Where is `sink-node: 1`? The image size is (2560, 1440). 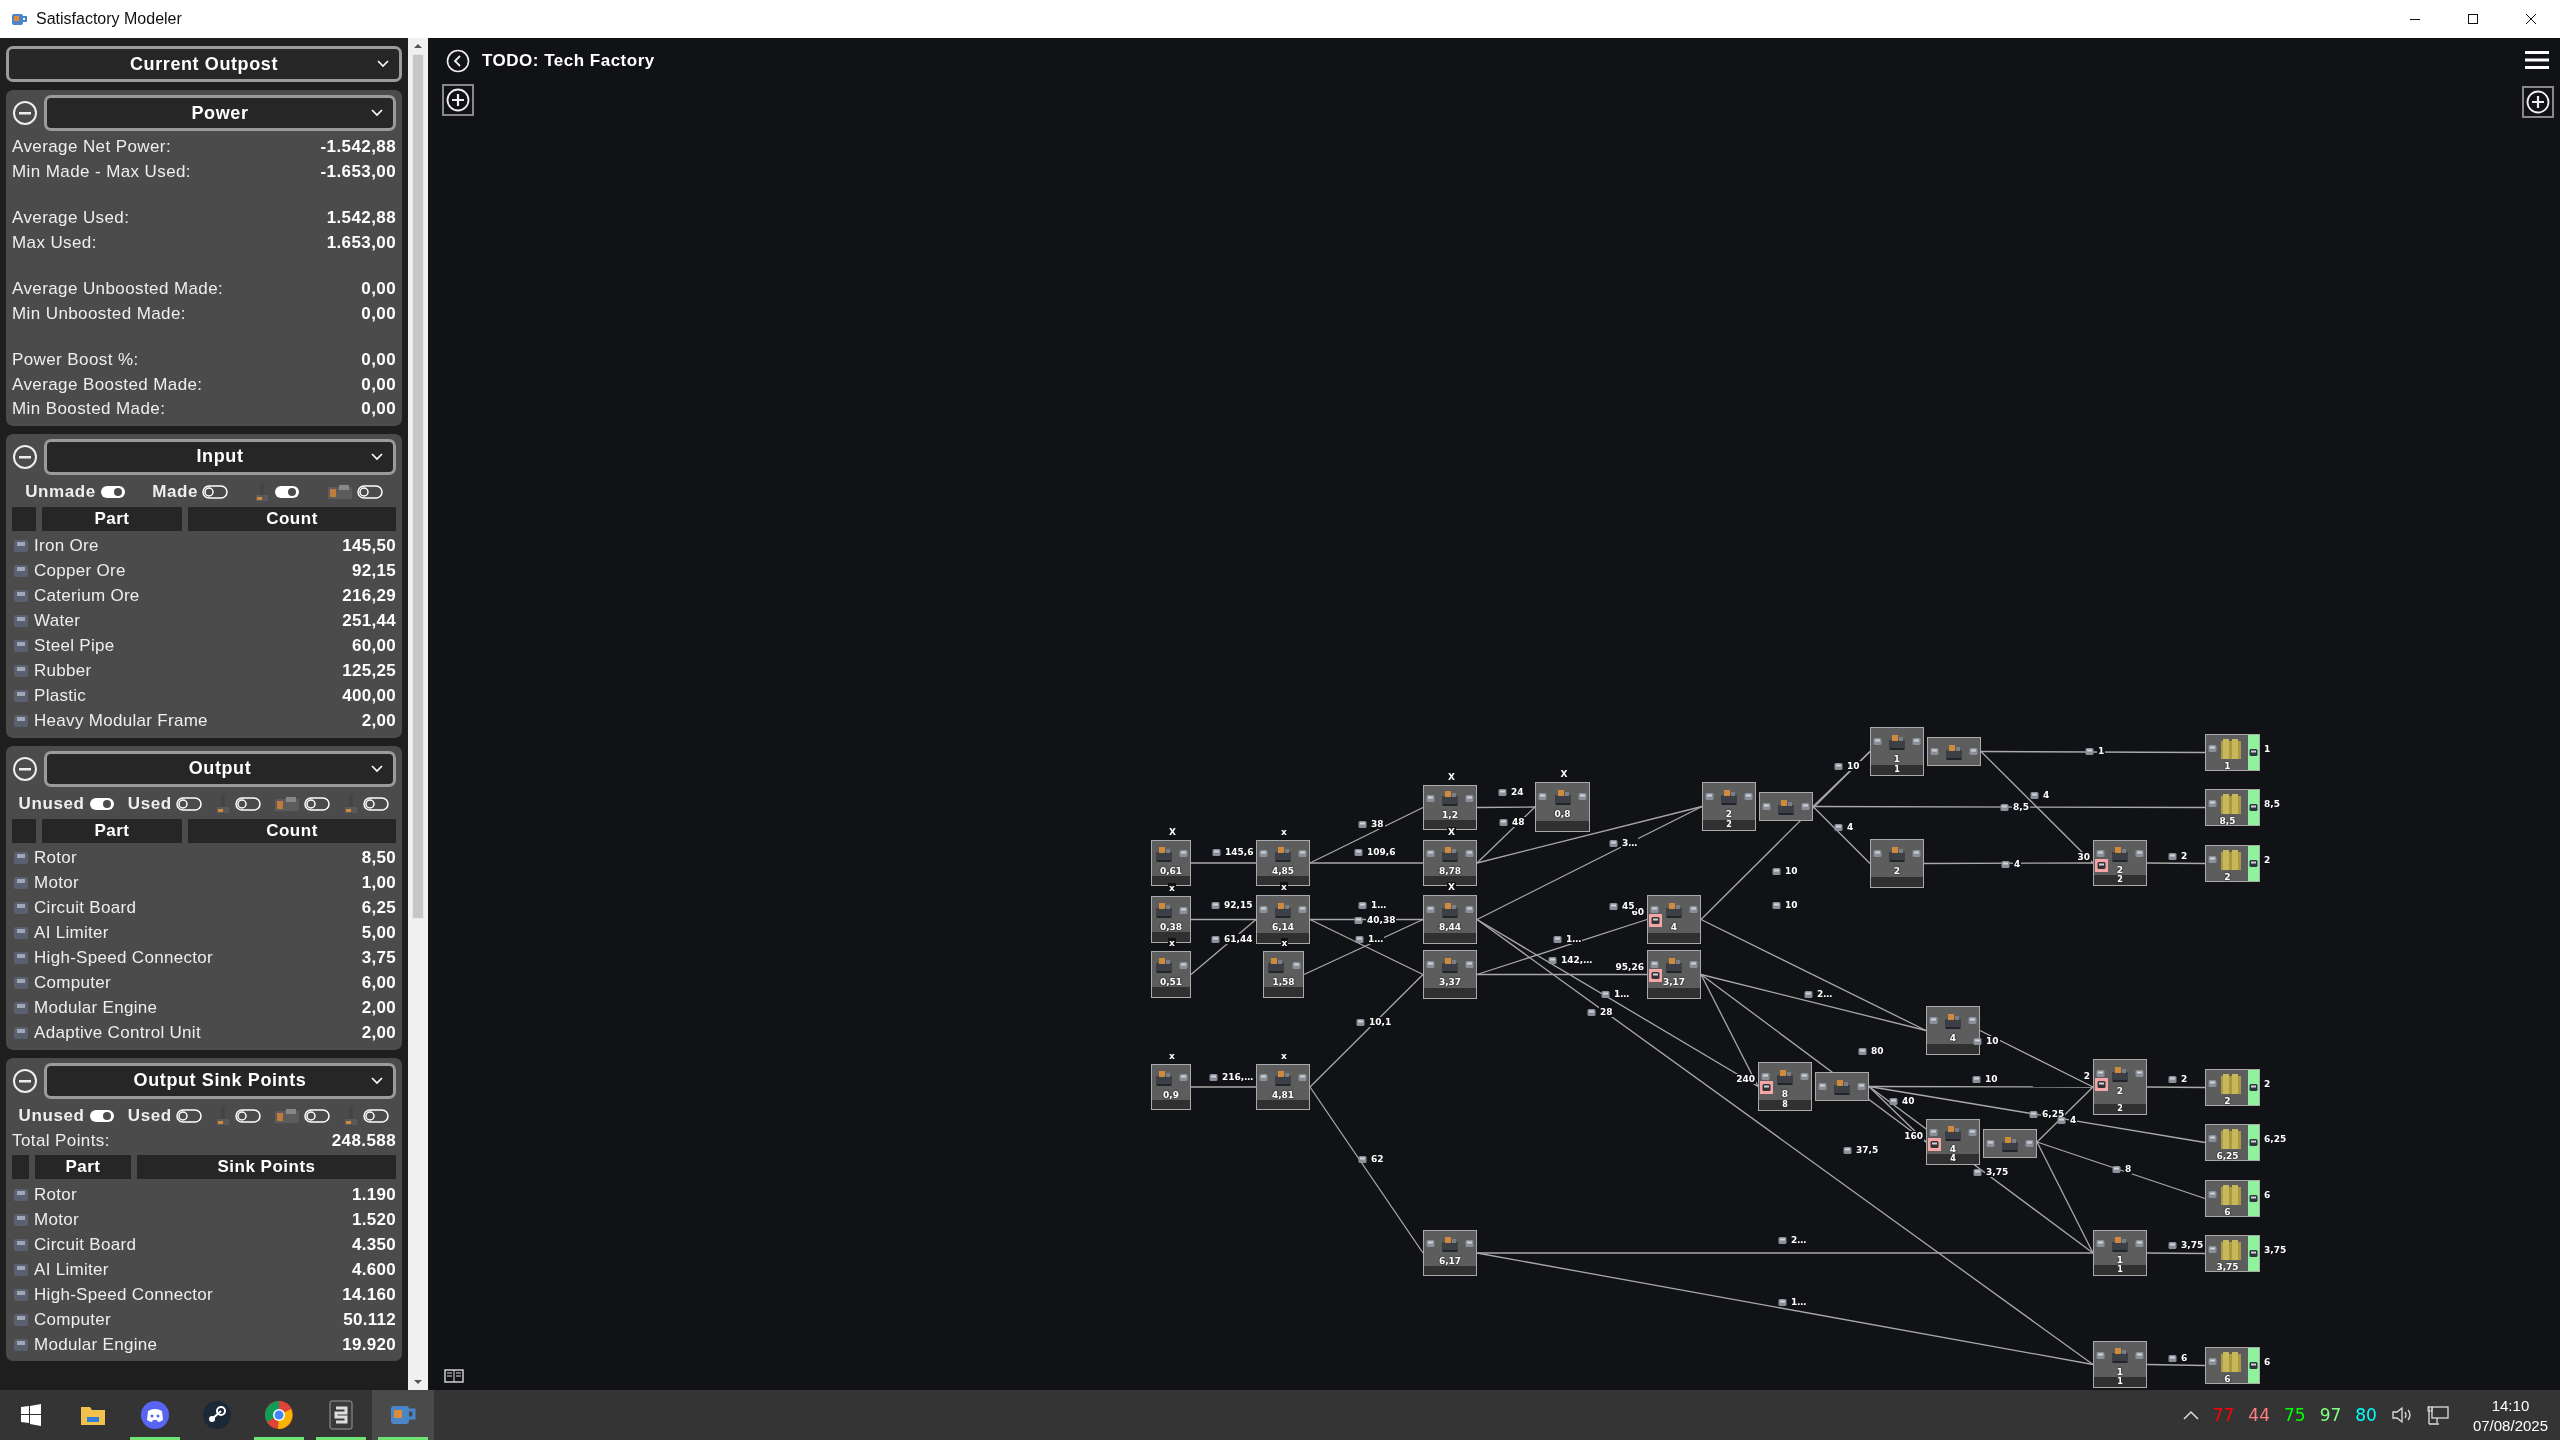 sink-node: 1 is located at coordinates (2232, 752).